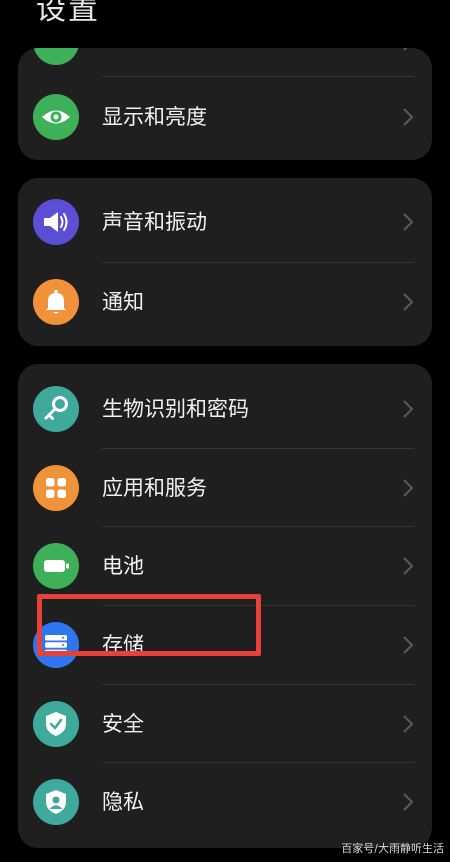  I want to click on apps-grid-icon, so click(56, 488).